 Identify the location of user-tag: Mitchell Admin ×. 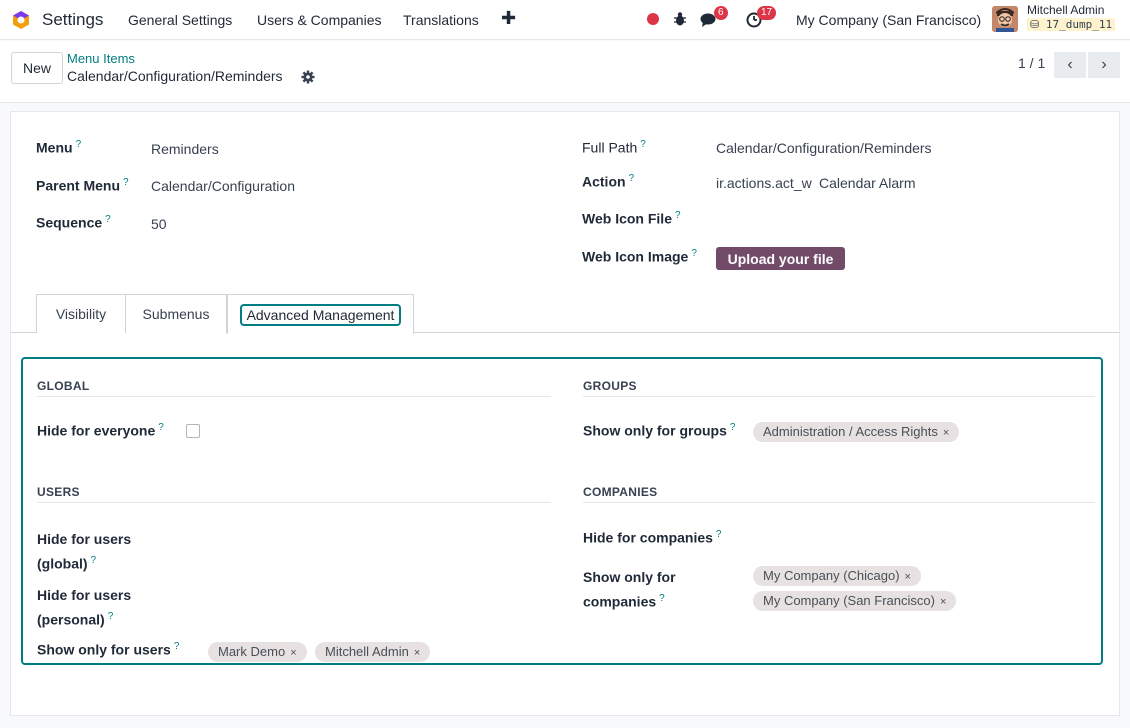
(373, 652).